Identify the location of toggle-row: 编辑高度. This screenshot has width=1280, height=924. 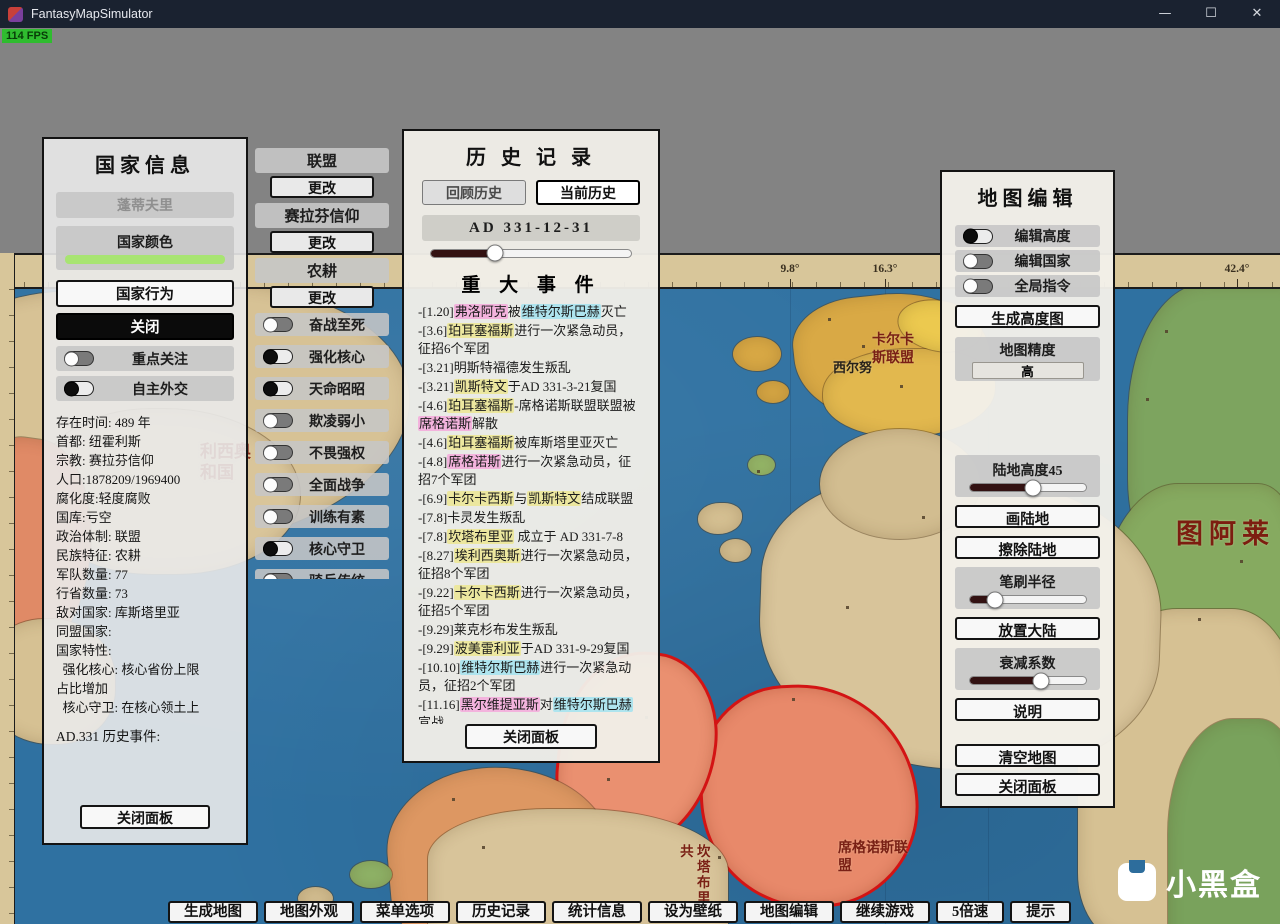
(1027, 236).